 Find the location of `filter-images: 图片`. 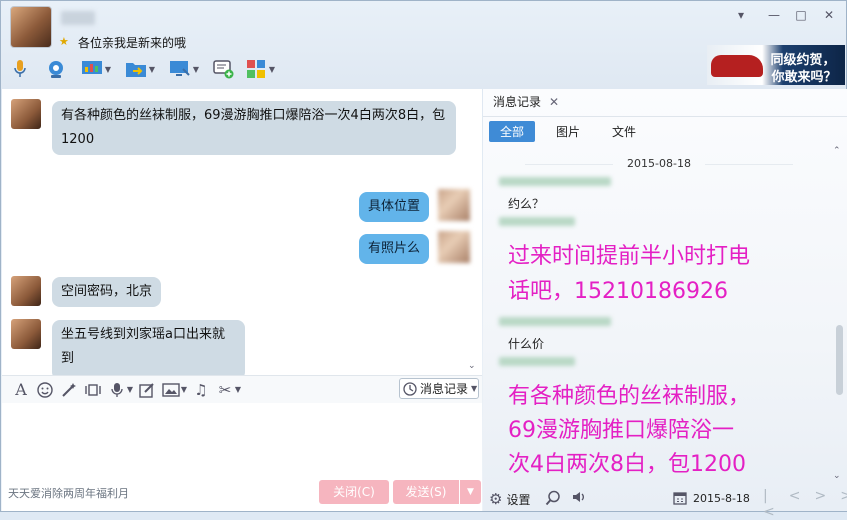

filter-images: 图片 is located at coordinates (568, 131).